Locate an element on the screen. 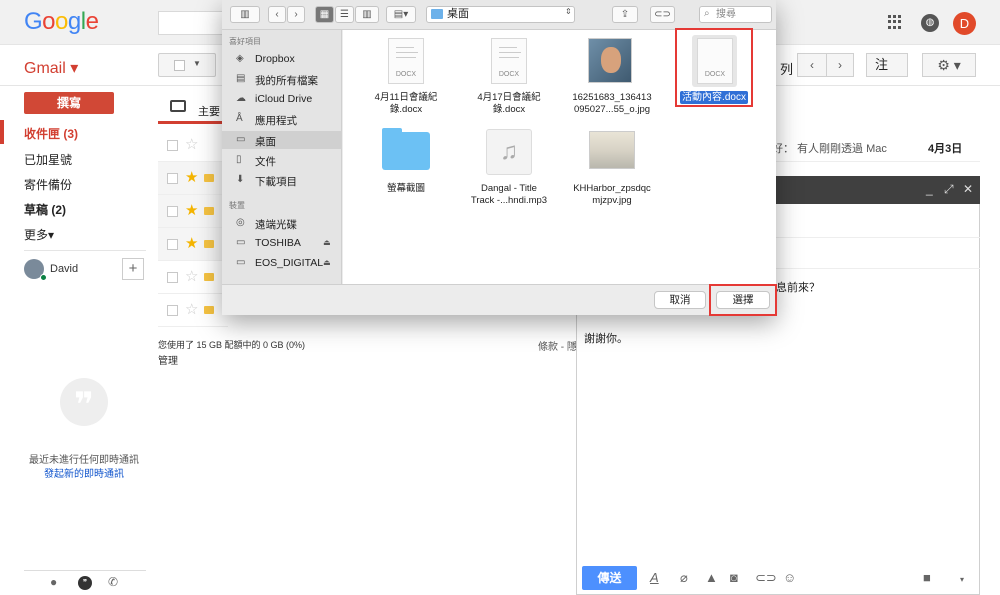 This screenshot has width=1000, height=595. forward-button: › is located at coordinates (296, 14).